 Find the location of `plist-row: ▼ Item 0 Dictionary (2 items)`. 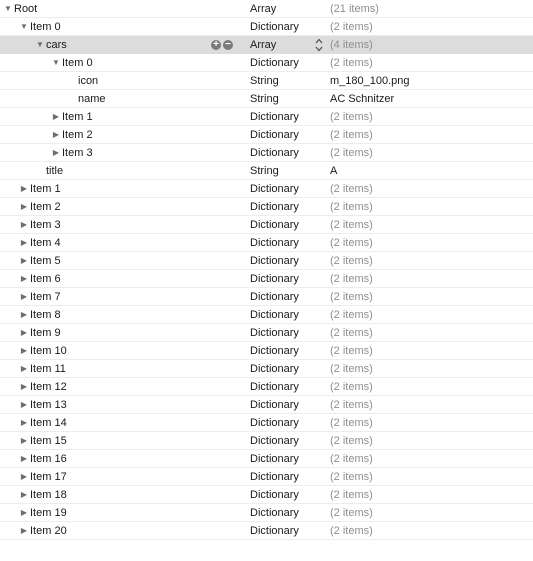

plist-row: ▼ Item 0 Dictionary (2 items) is located at coordinates (266, 63).